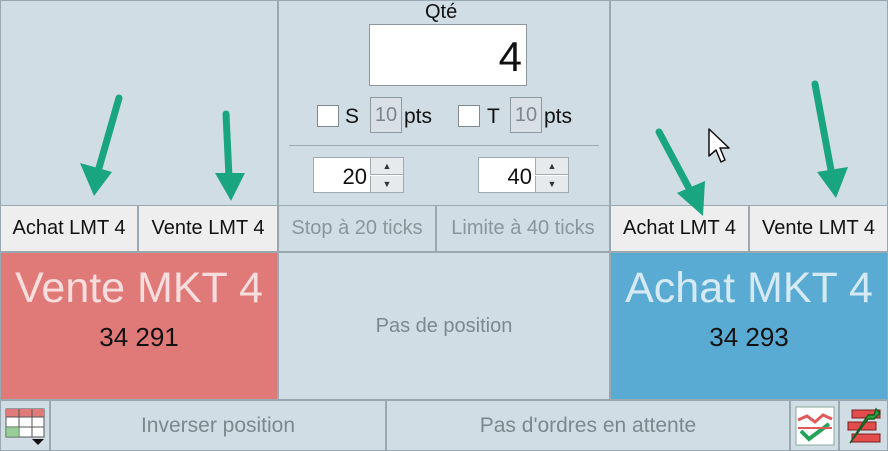  What do you see at coordinates (208, 228) in the screenshot?
I see `left-sell-limit-button: Vente LMT 4` at bounding box center [208, 228].